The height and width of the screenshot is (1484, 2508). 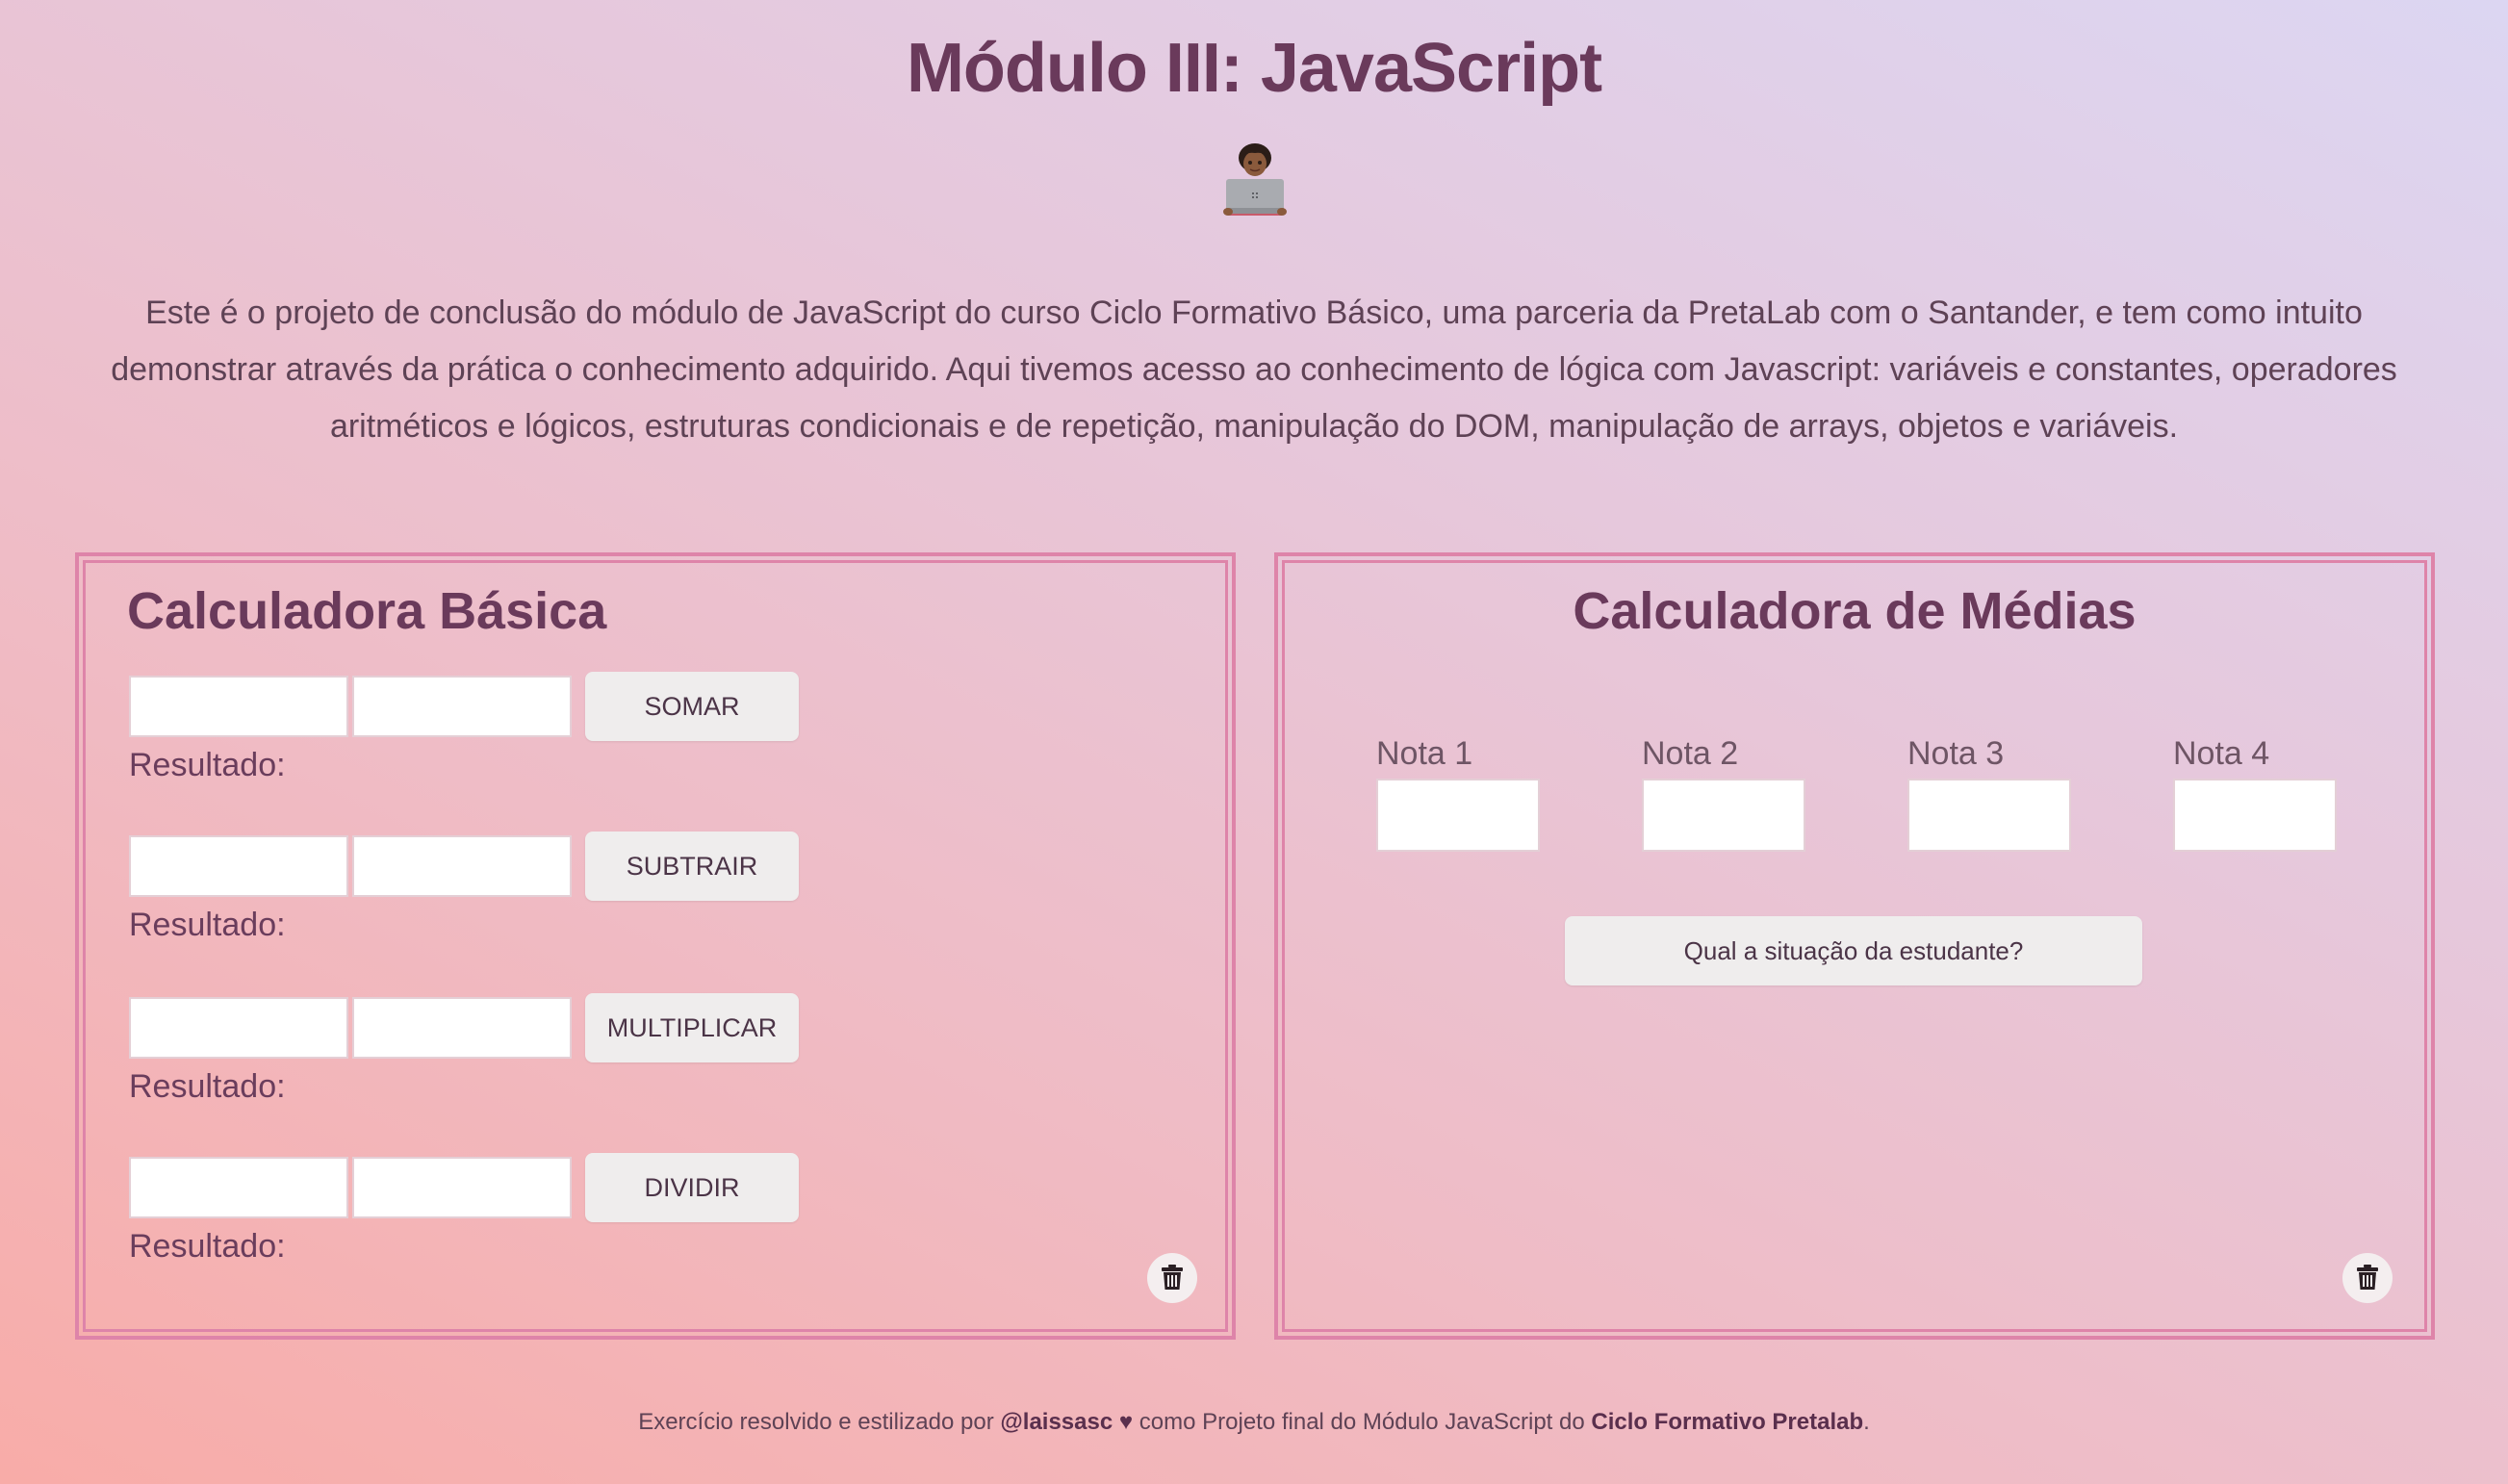 What do you see at coordinates (2221, 754) in the screenshot?
I see `grade-label-4: Nota 4` at bounding box center [2221, 754].